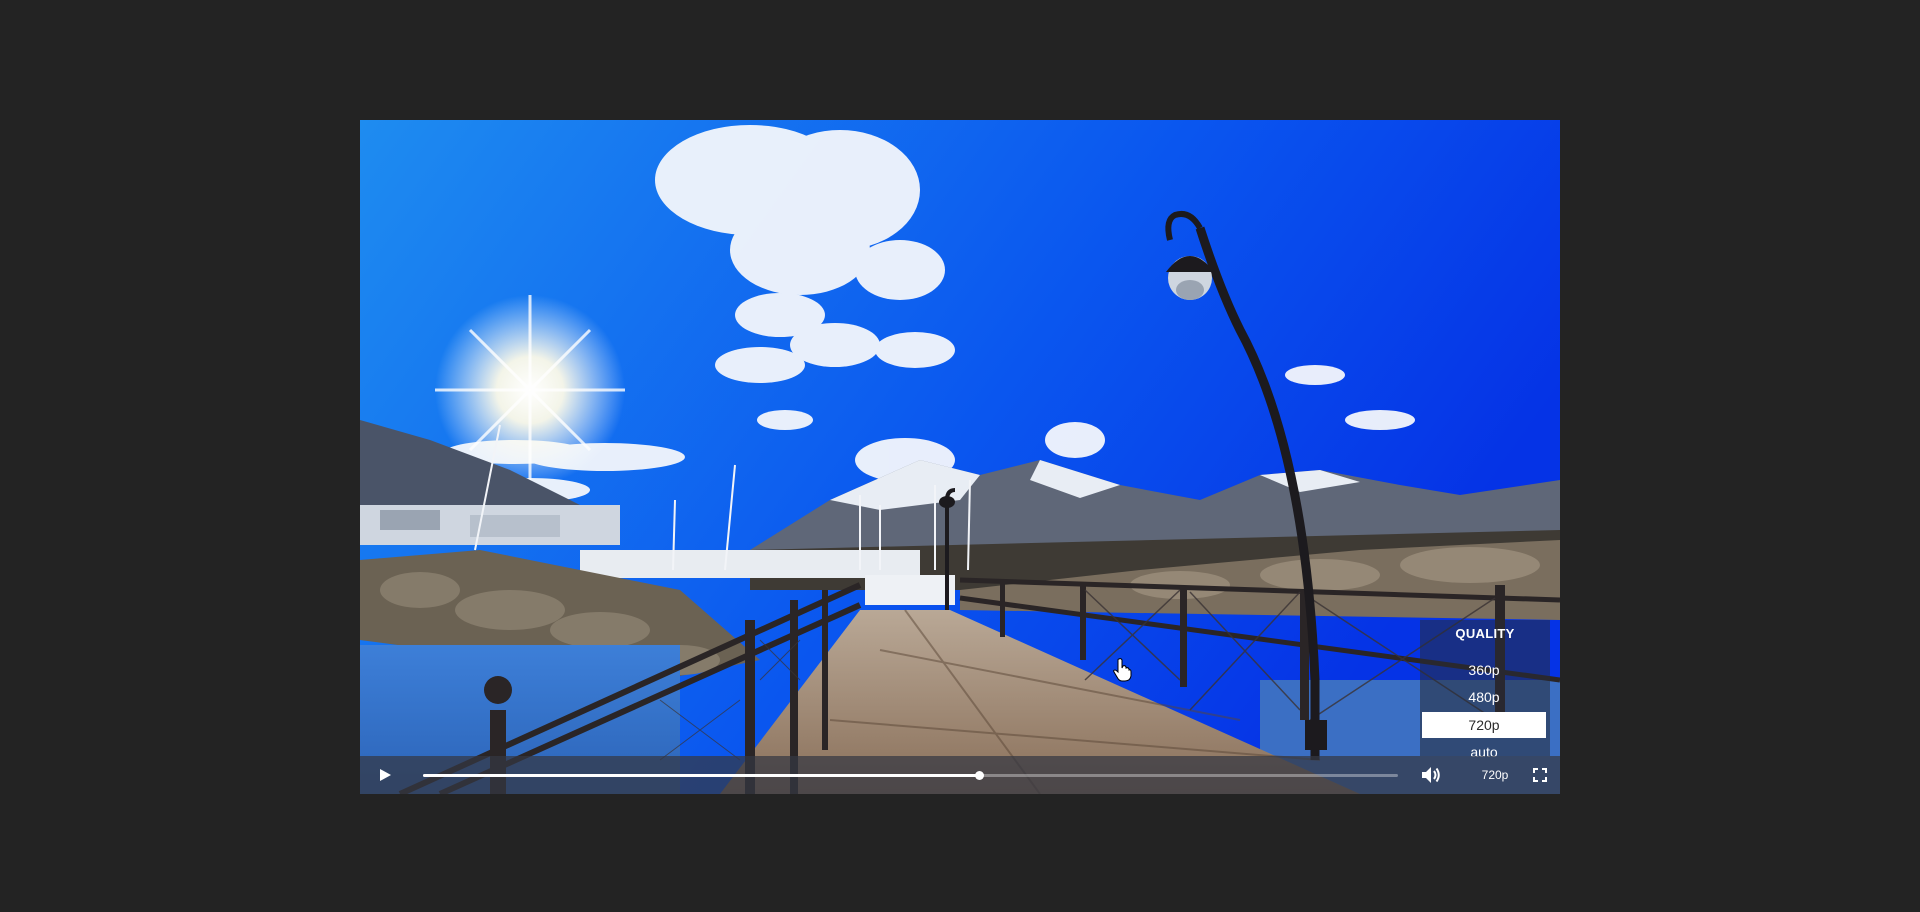 This screenshot has width=1920, height=912. What do you see at coordinates (979, 775) in the screenshot?
I see `progress-thumb` at bounding box center [979, 775].